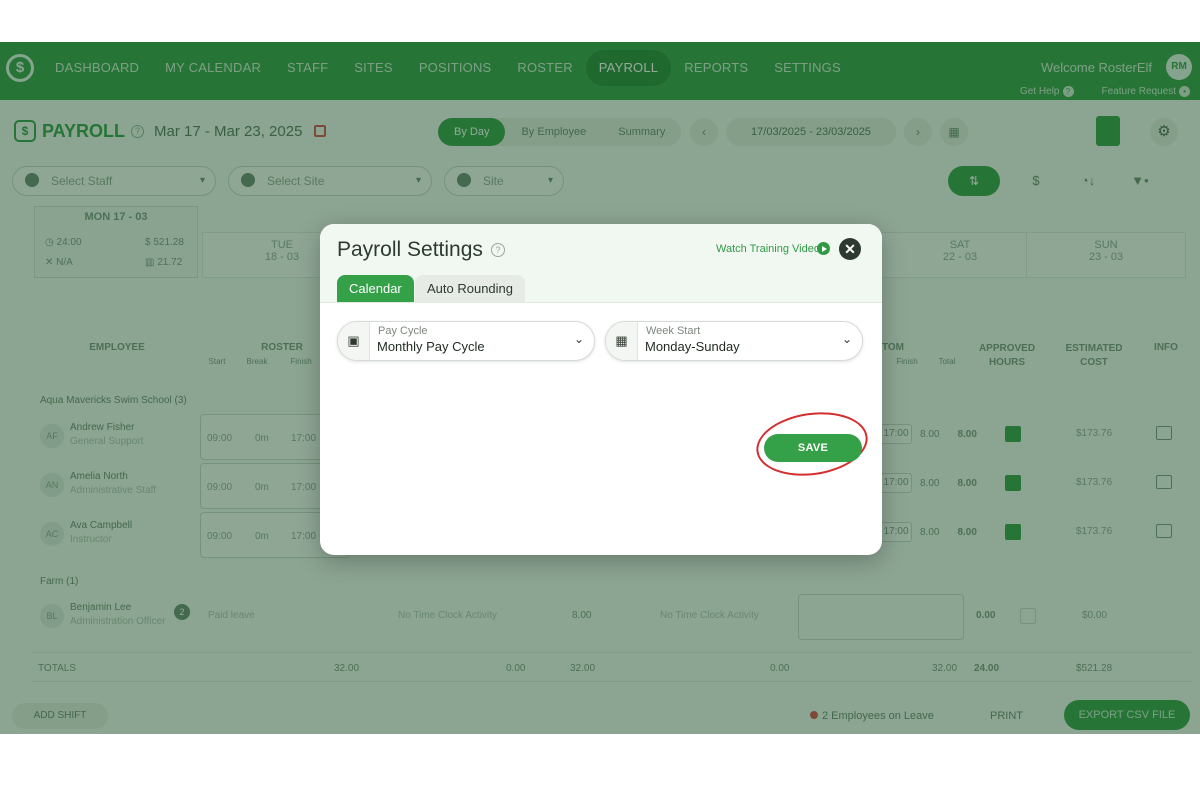  Describe the element at coordinates (375, 288) in the screenshot. I see `tab-calendar: Calendar` at that location.